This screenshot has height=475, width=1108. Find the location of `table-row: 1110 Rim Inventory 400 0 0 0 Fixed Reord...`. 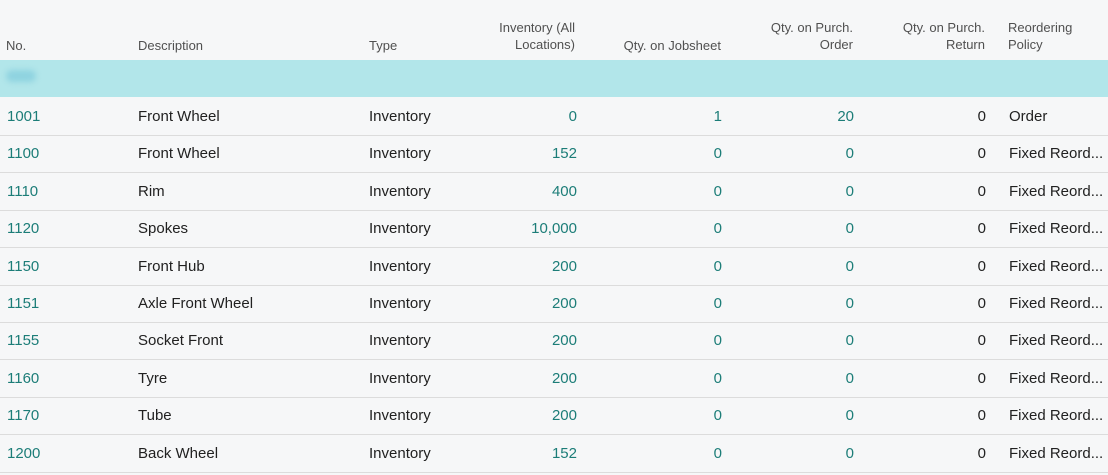

table-row: 1110 Rim Inventory 400 0 0 0 Fixed Reord... is located at coordinates (554, 192).